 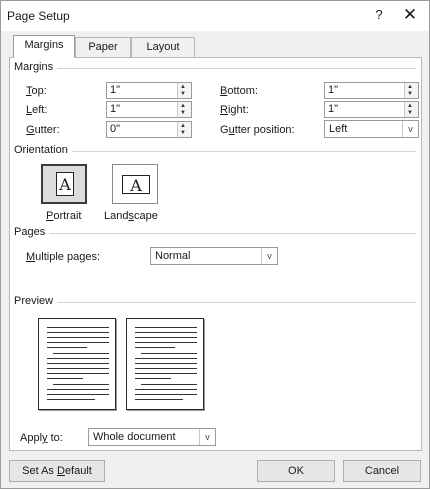 I want to click on portrait-label: Portrait, so click(x=63, y=216).